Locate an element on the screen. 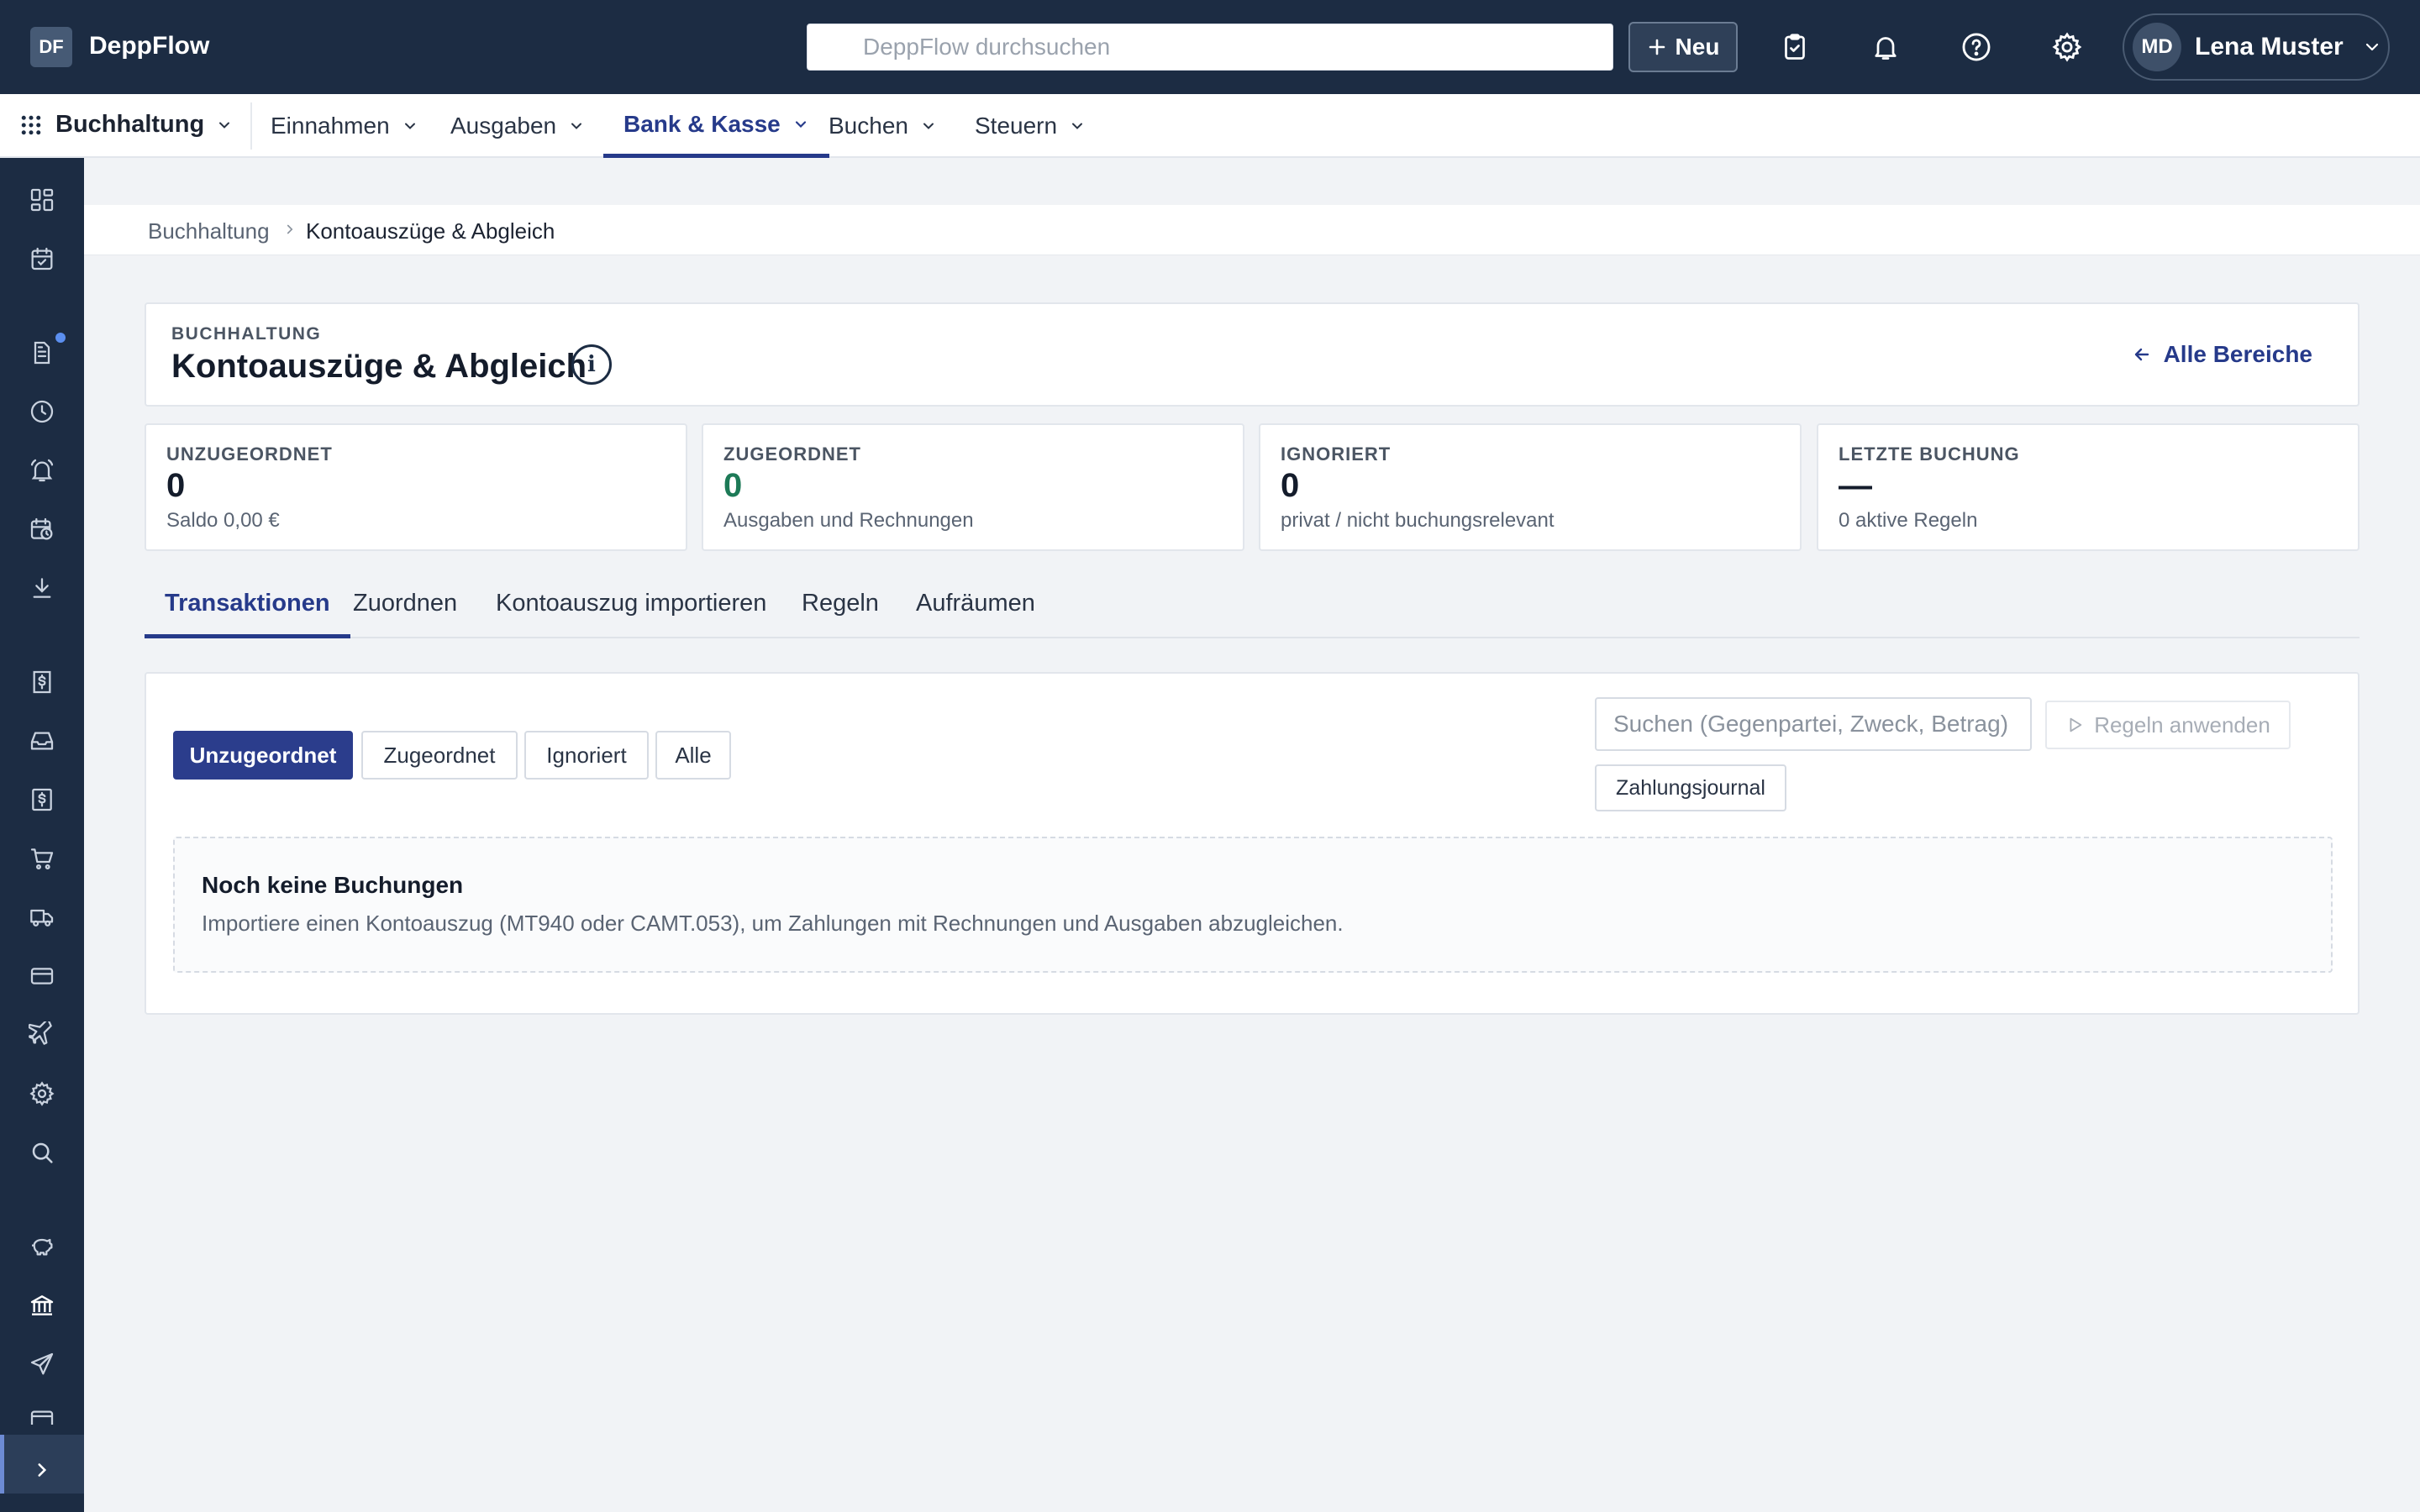 This screenshot has height=1512, width=2420. wallet-icon is located at coordinates (42, 1415).